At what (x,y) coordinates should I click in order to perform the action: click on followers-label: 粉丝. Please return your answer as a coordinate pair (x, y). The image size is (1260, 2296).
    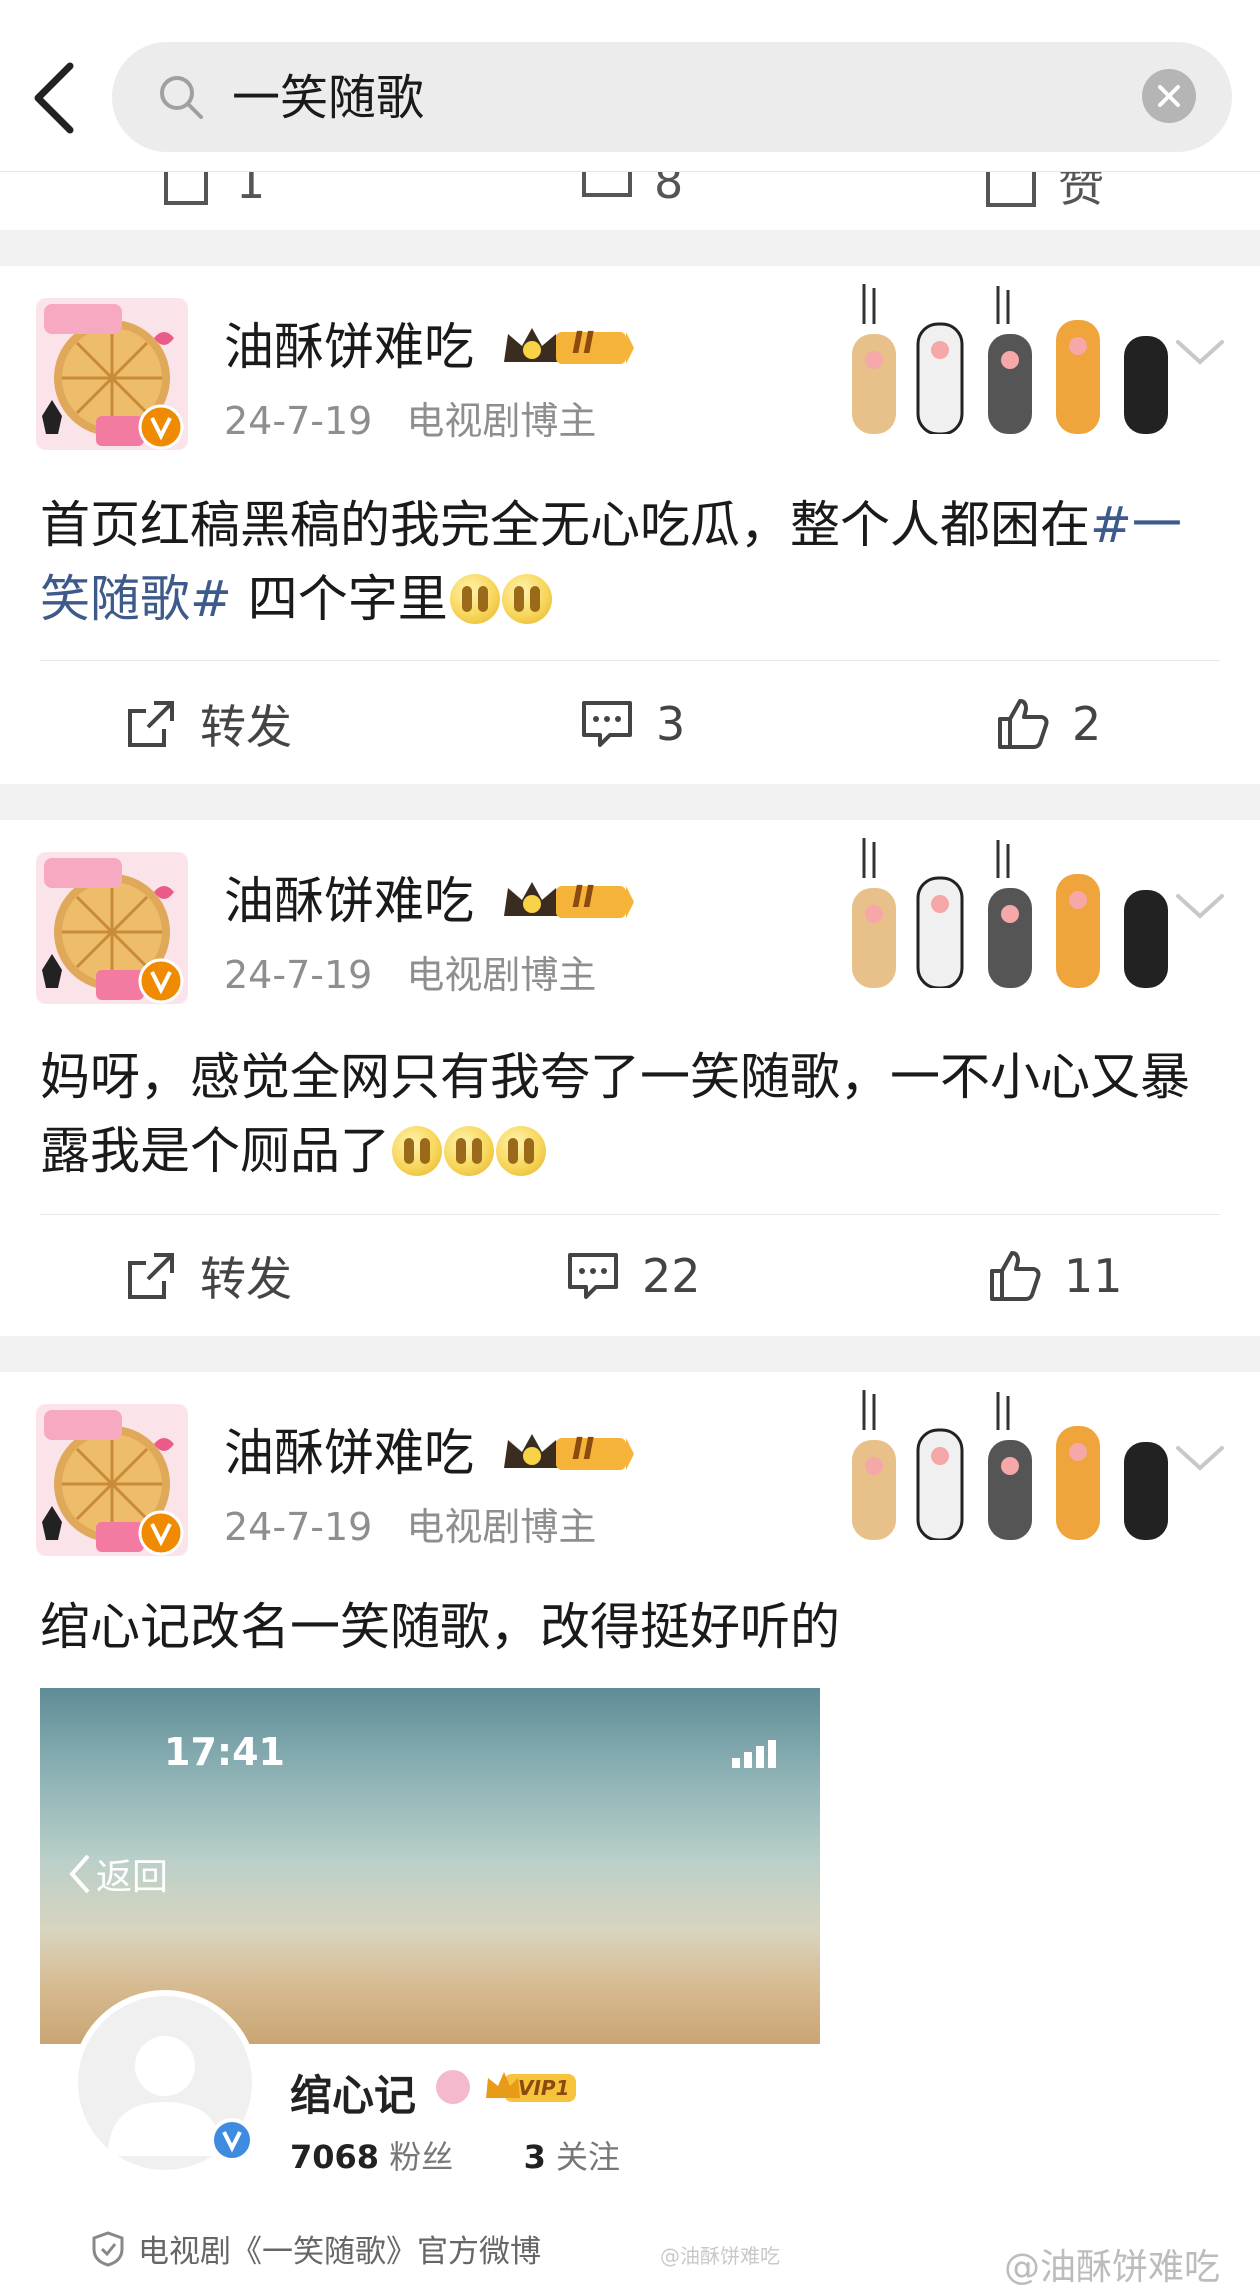
    Looking at the image, I should click on (421, 2157).